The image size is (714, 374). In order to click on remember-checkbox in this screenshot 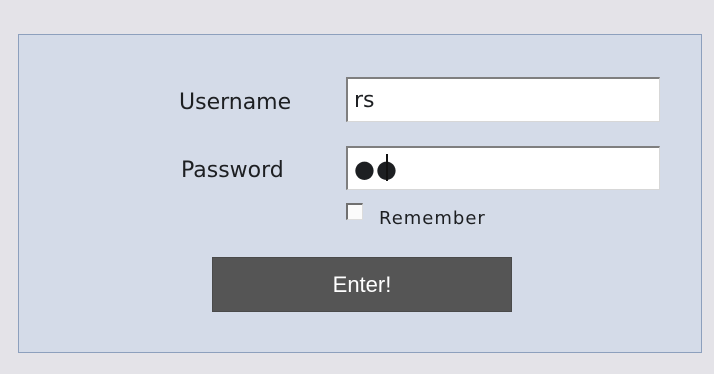, I will do `click(354, 211)`.